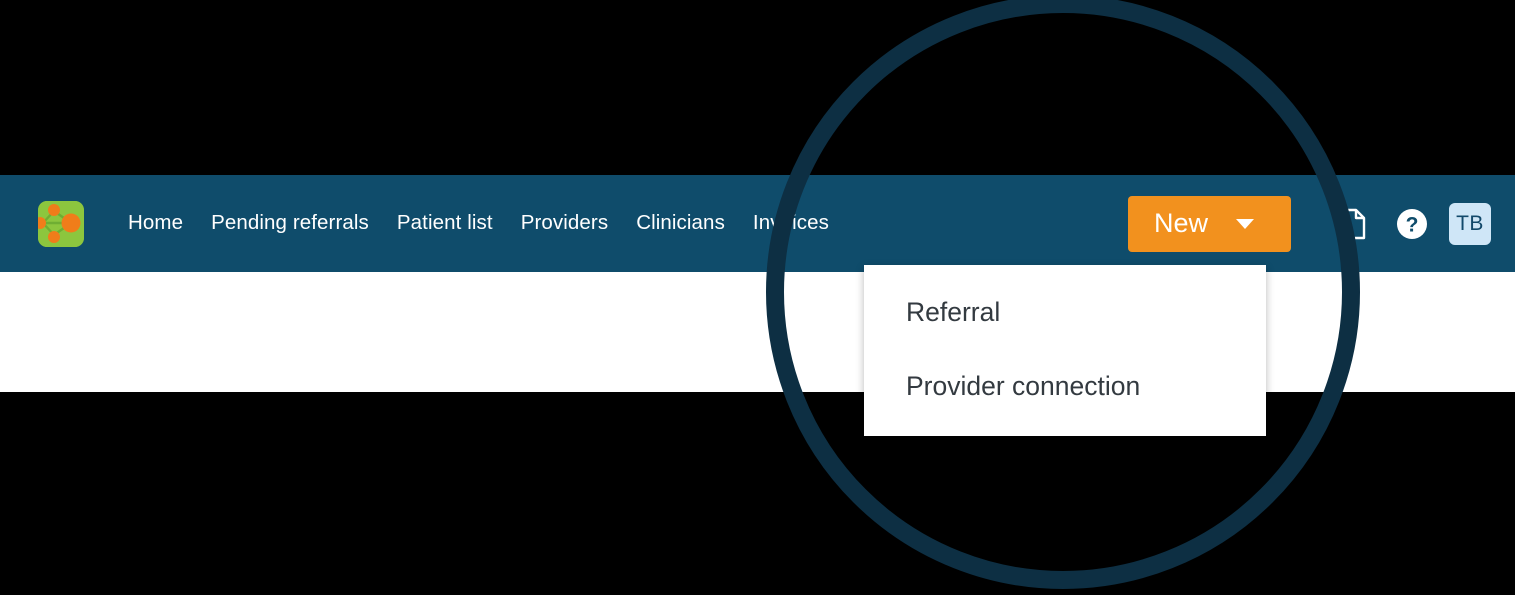 This screenshot has width=1515, height=595. What do you see at coordinates (1209, 223) in the screenshot?
I see `new-button: New` at bounding box center [1209, 223].